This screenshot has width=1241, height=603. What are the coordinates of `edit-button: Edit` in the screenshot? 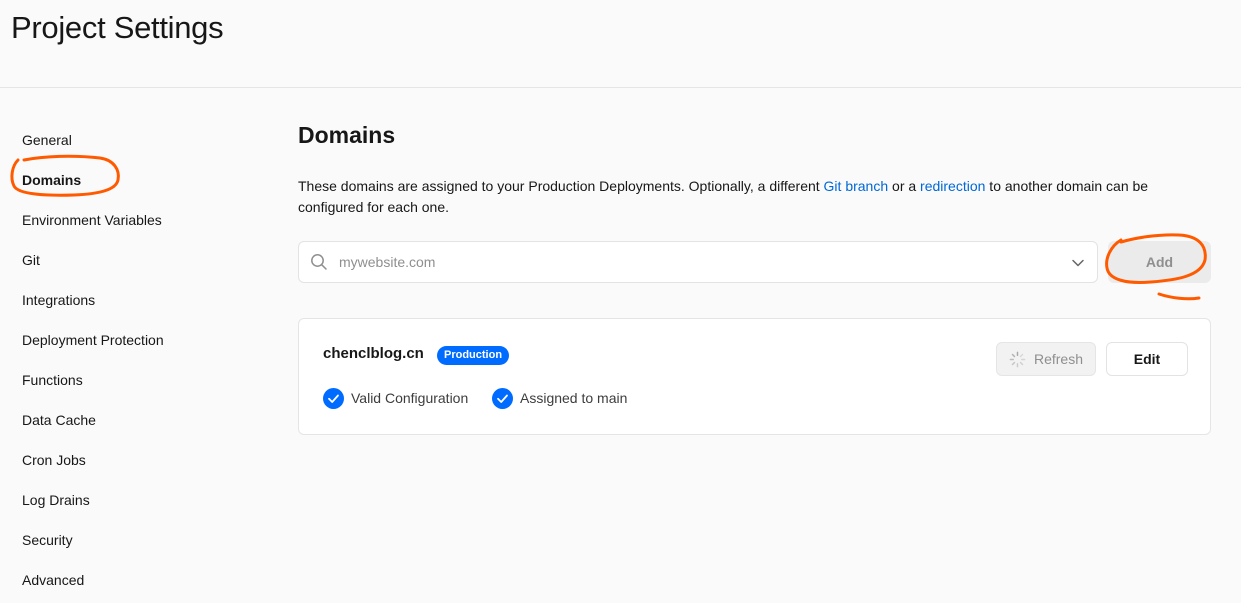 It's located at (1147, 359).